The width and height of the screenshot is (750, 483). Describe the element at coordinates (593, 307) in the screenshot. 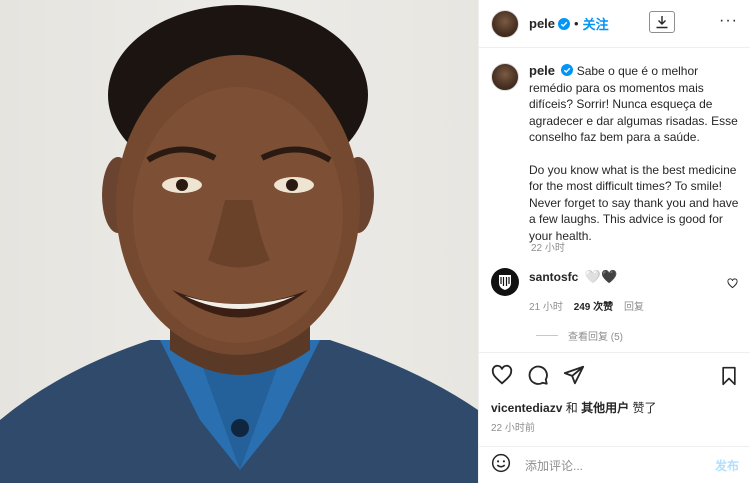

I see `comment-likes: 249 次赞` at that location.